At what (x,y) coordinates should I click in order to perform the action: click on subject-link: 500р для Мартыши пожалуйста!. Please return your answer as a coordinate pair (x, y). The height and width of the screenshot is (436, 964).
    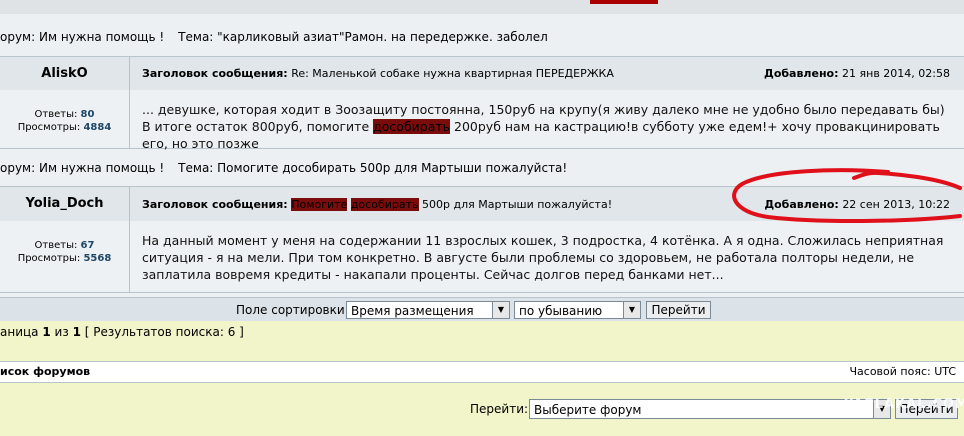
    Looking at the image, I should click on (515, 204).